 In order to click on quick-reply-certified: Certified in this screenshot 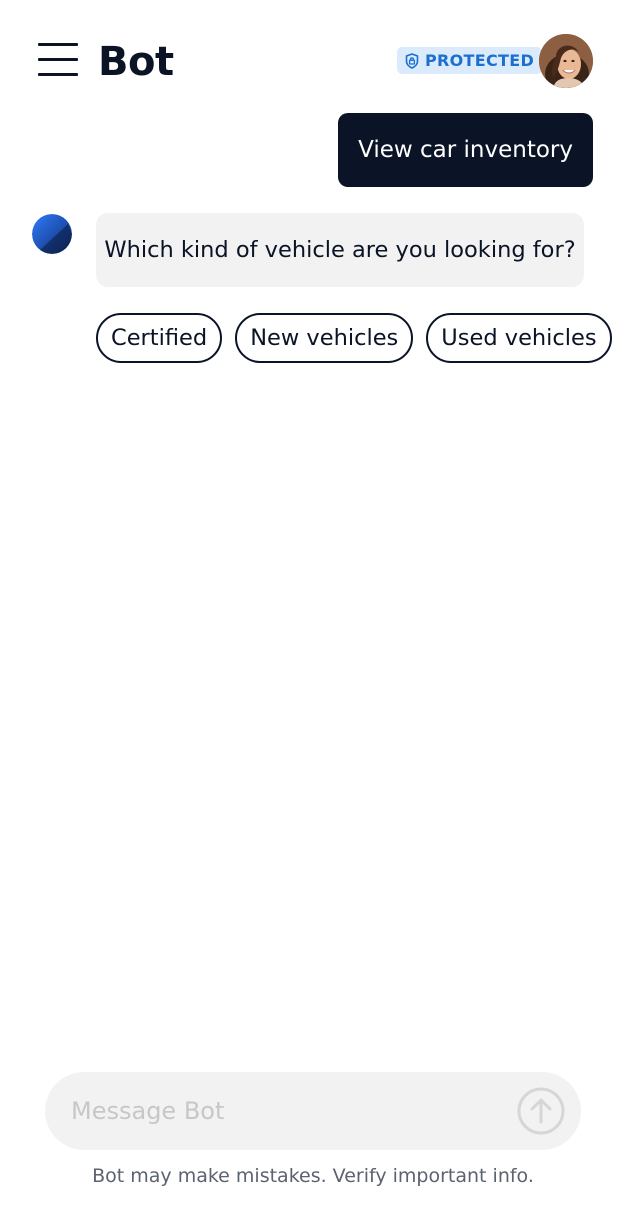, I will do `click(159, 338)`.